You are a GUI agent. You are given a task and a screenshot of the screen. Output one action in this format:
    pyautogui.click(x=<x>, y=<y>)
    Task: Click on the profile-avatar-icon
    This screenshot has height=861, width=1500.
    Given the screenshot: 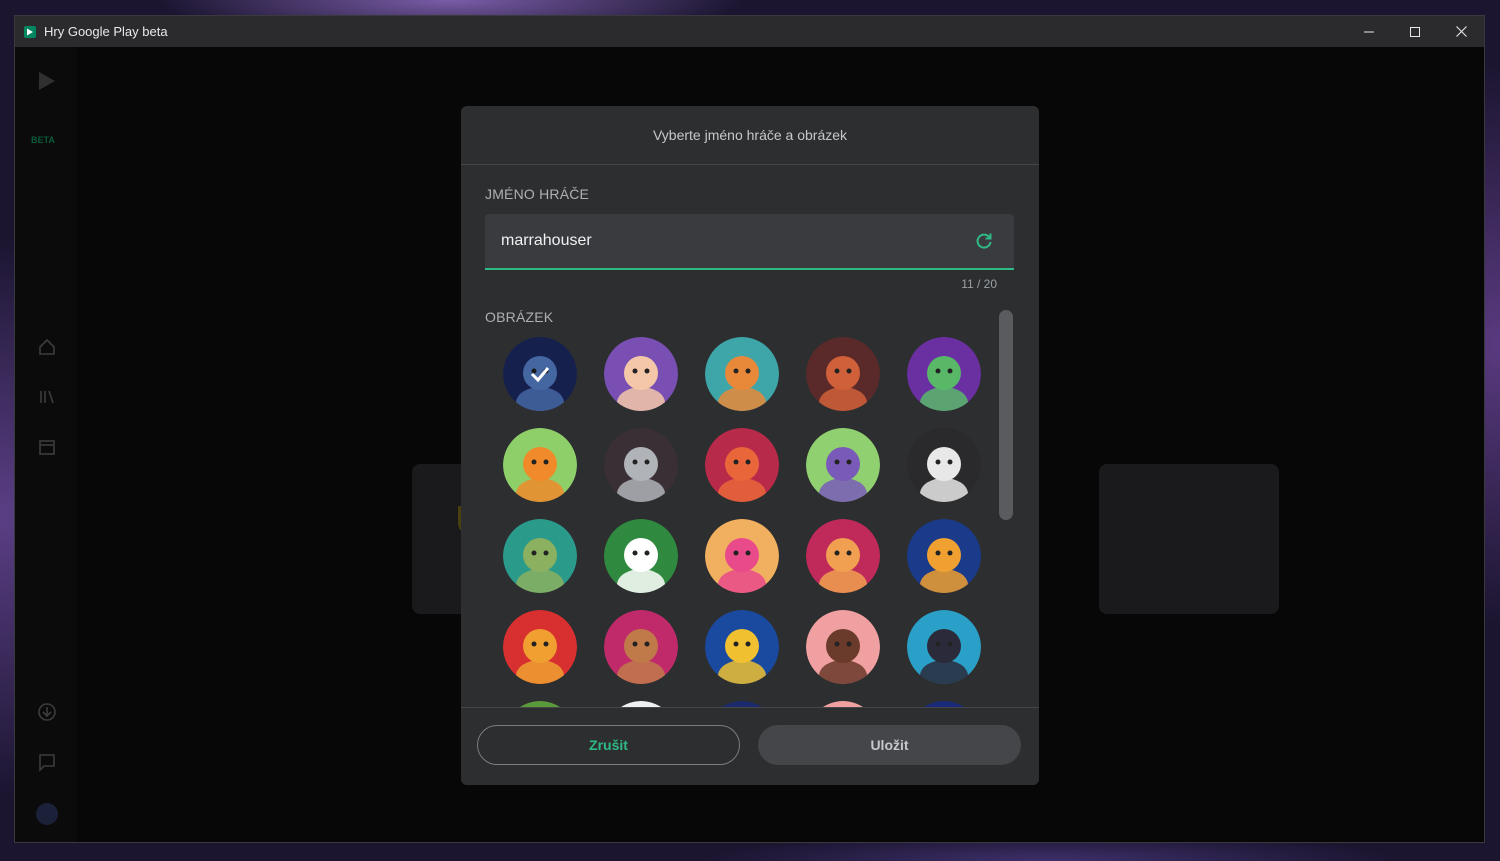 What is the action you would take?
    pyautogui.click(x=47, y=814)
    